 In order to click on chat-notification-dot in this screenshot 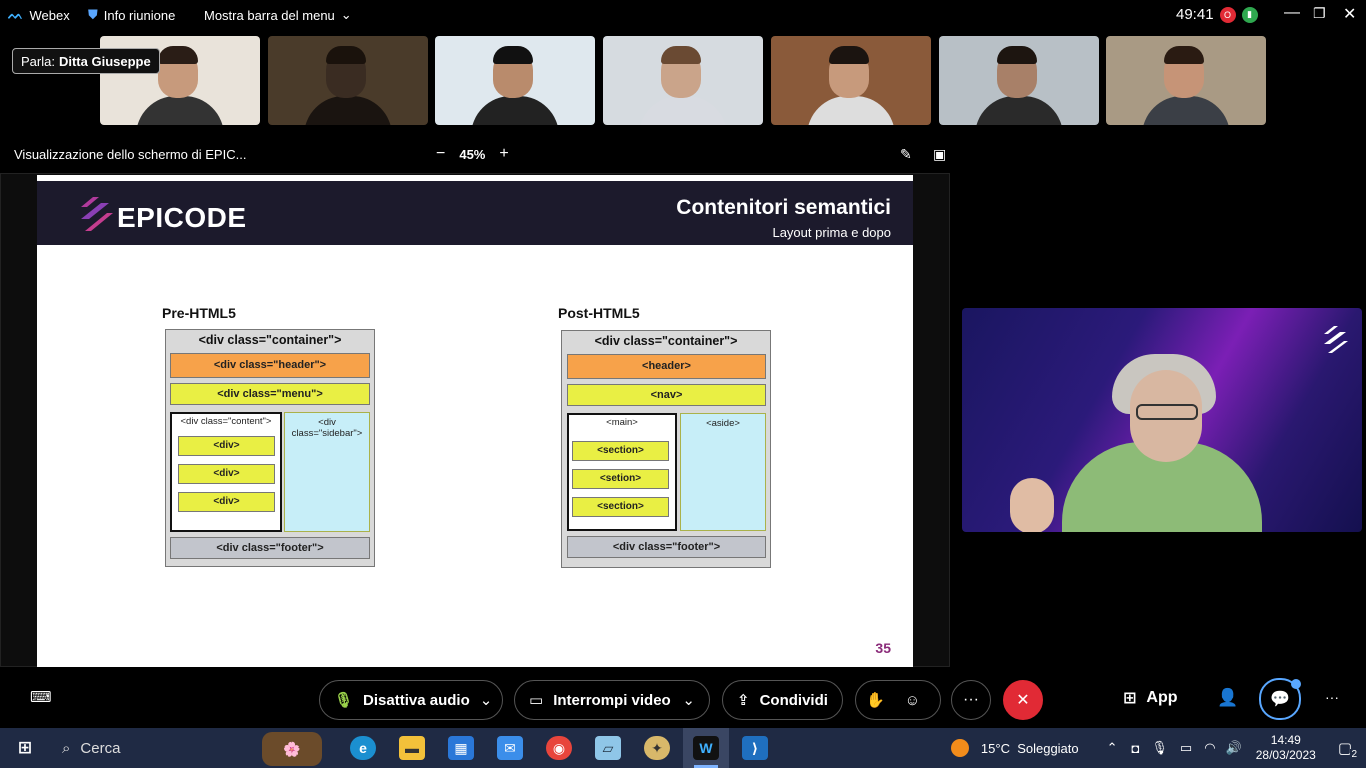, I will do `click(1296, 684)`.